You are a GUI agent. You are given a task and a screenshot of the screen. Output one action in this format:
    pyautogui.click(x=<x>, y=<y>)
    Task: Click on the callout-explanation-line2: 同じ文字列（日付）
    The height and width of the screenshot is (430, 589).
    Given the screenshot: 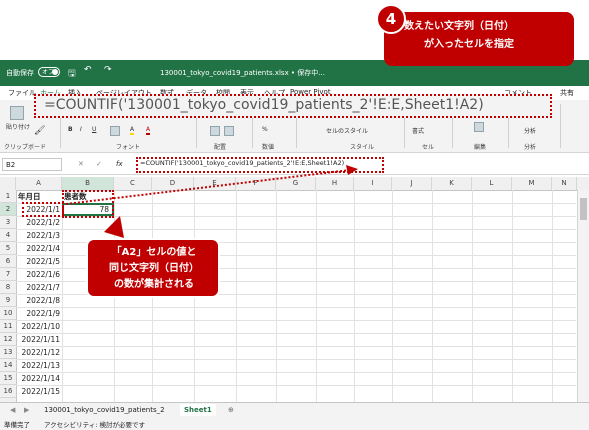 What is the action you would take?
    pyautogui.click(x=154, y=268)
    